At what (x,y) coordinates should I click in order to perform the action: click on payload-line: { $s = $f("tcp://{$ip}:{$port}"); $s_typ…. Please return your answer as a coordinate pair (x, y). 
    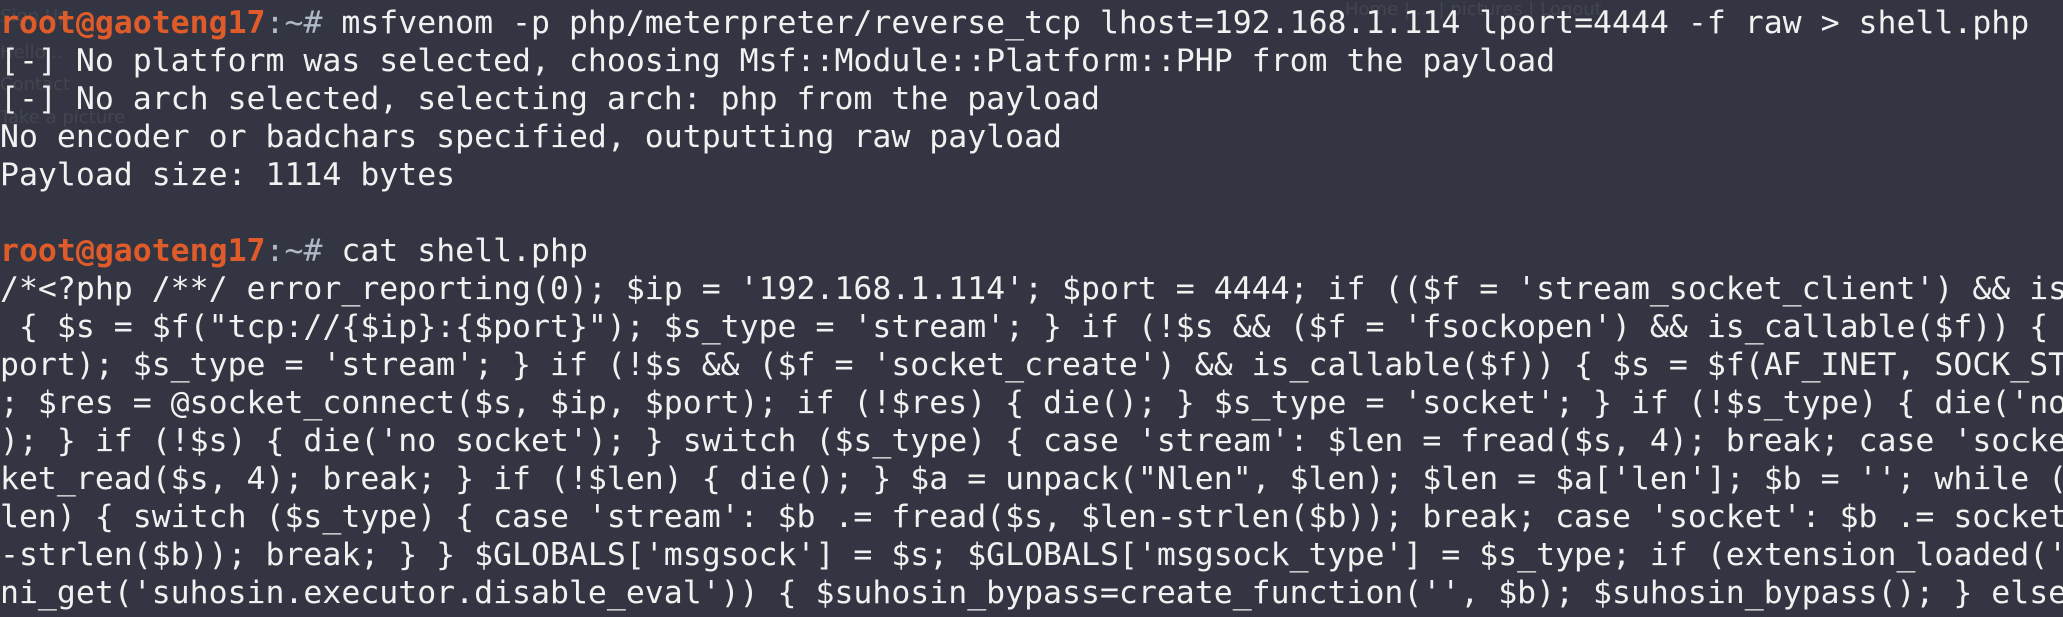
    Looking at the image, I should click on (1024, 327).